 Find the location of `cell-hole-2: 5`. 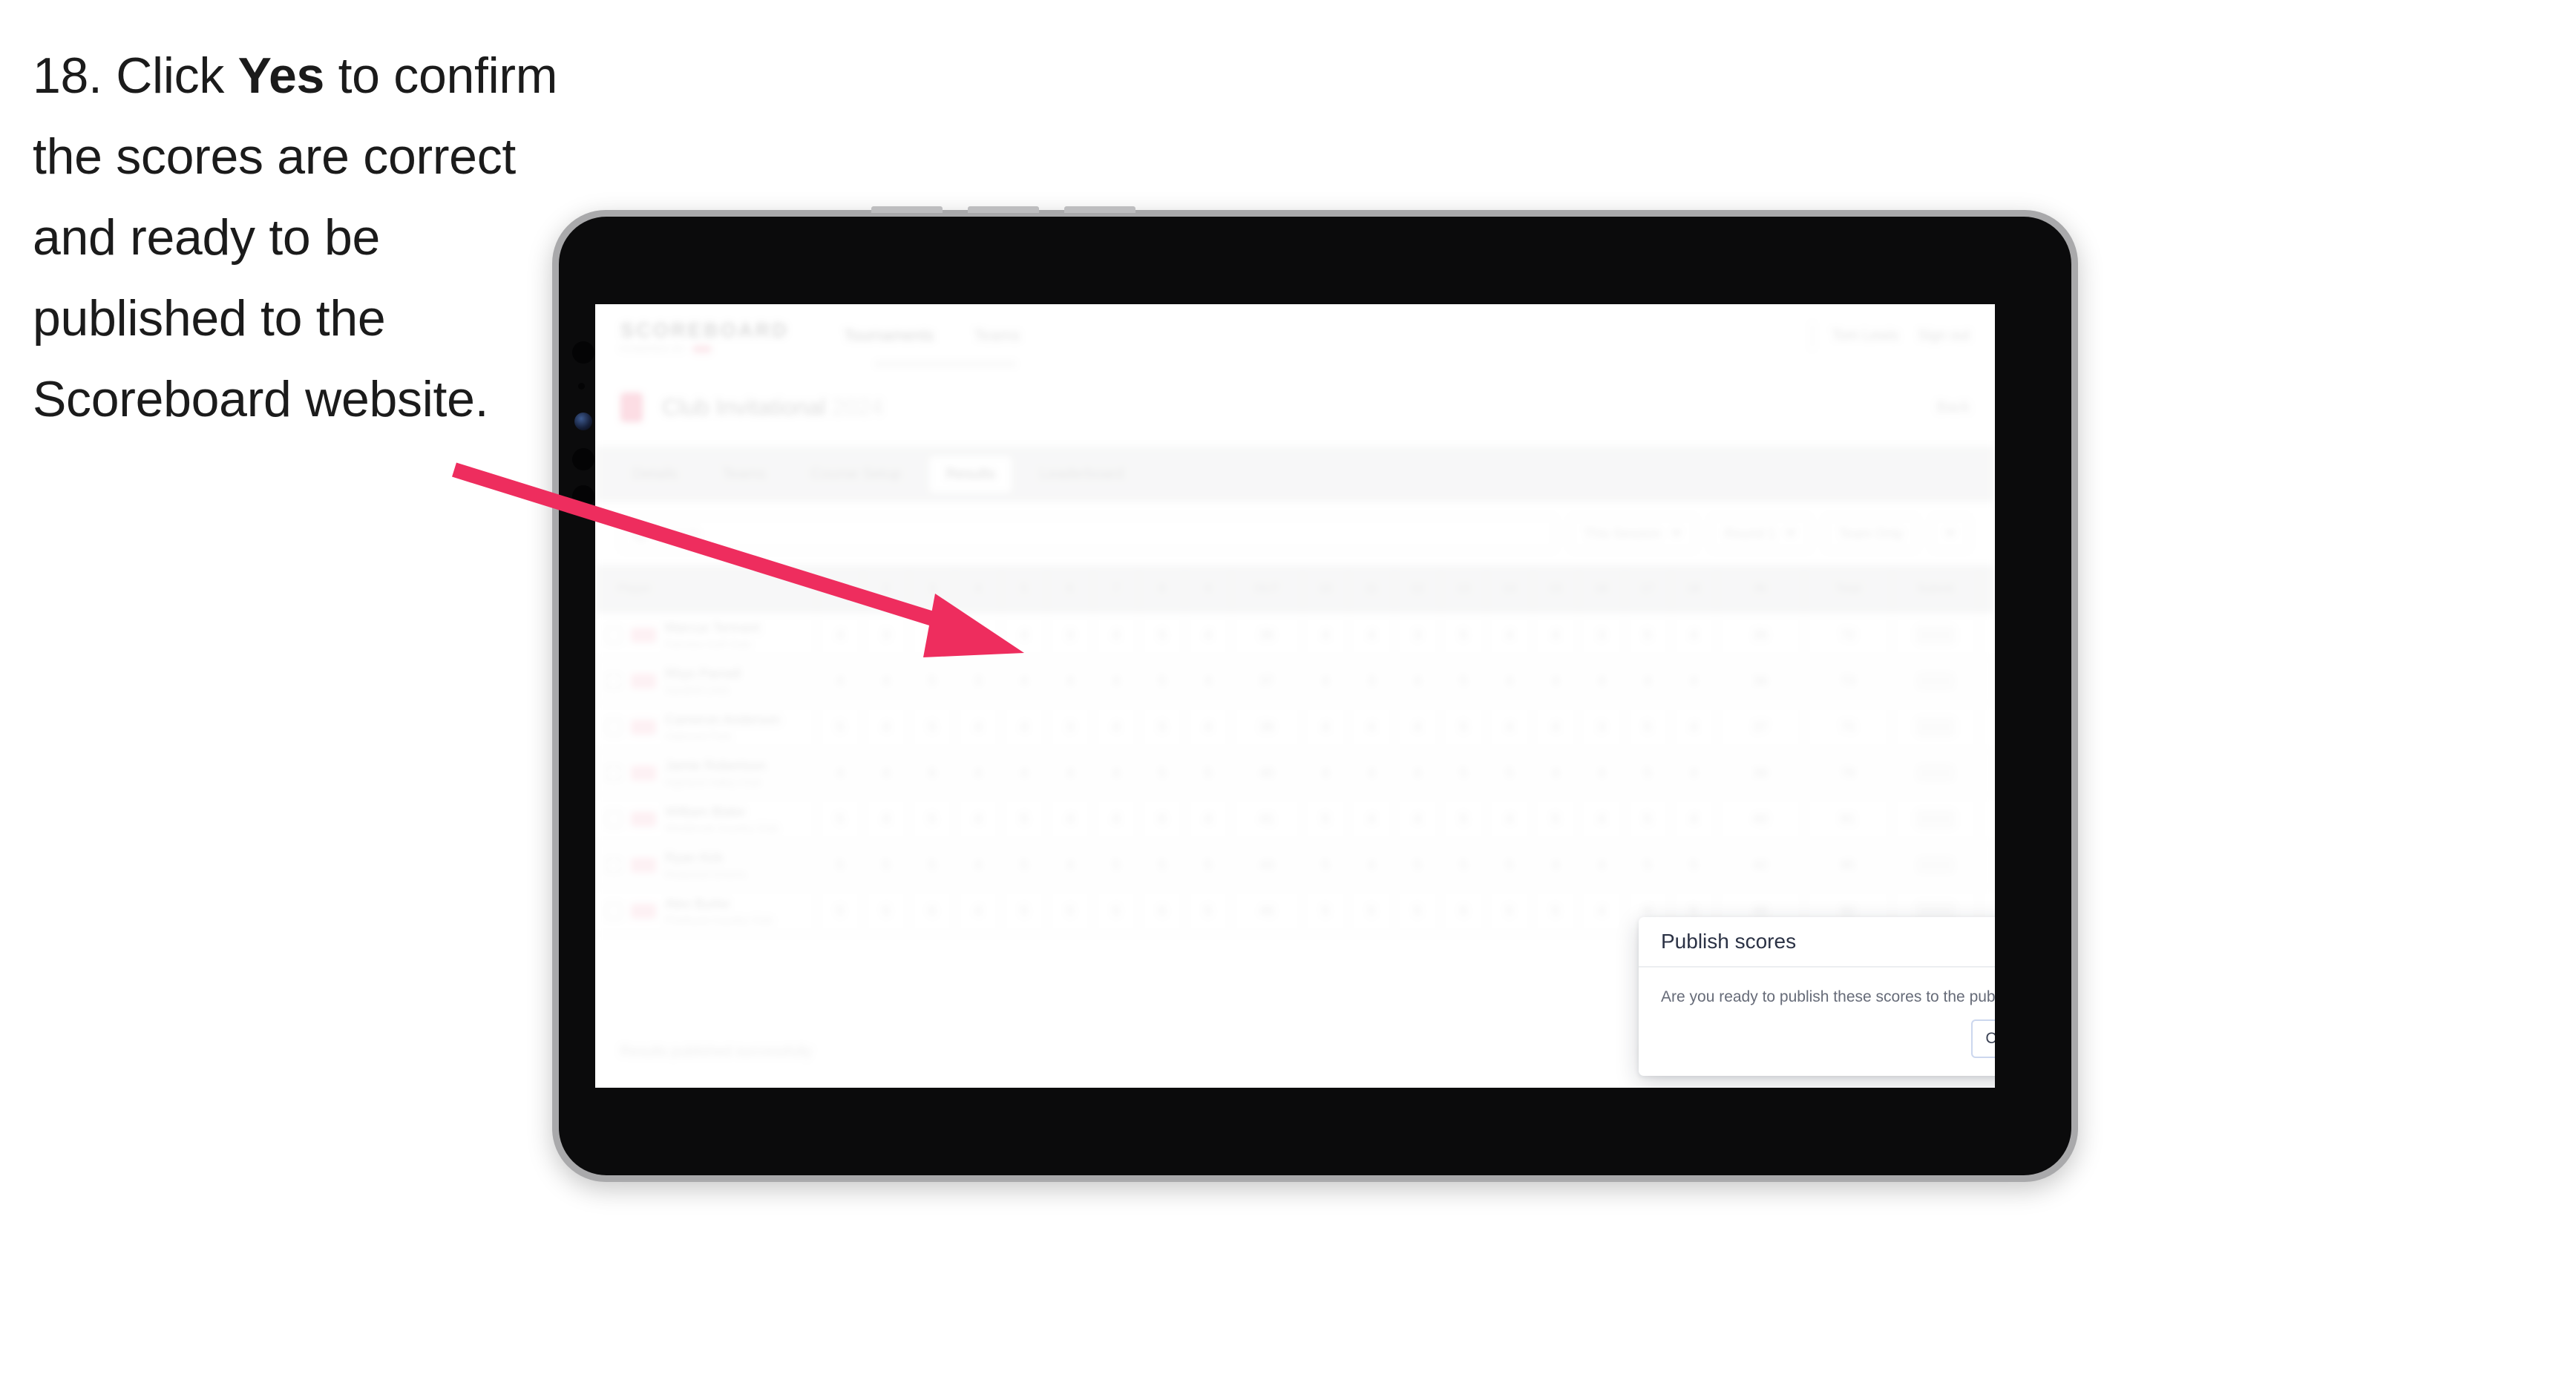

cell-hole-2: 5 is located at coordinates (887, 865).